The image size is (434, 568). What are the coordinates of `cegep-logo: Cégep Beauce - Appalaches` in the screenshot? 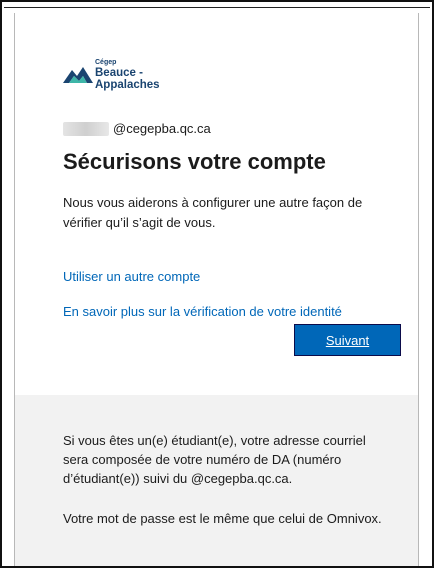 It's located at (138, 75).